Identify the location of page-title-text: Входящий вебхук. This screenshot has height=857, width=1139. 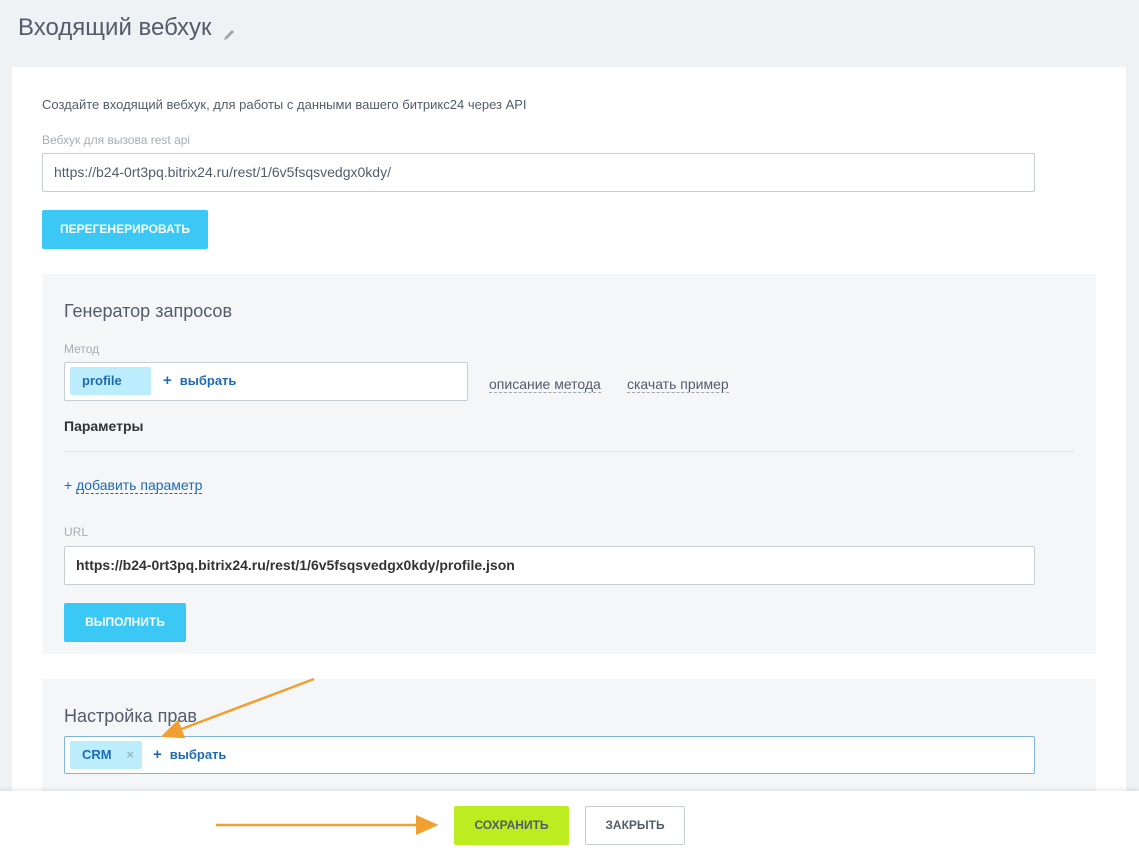
(115, 27).